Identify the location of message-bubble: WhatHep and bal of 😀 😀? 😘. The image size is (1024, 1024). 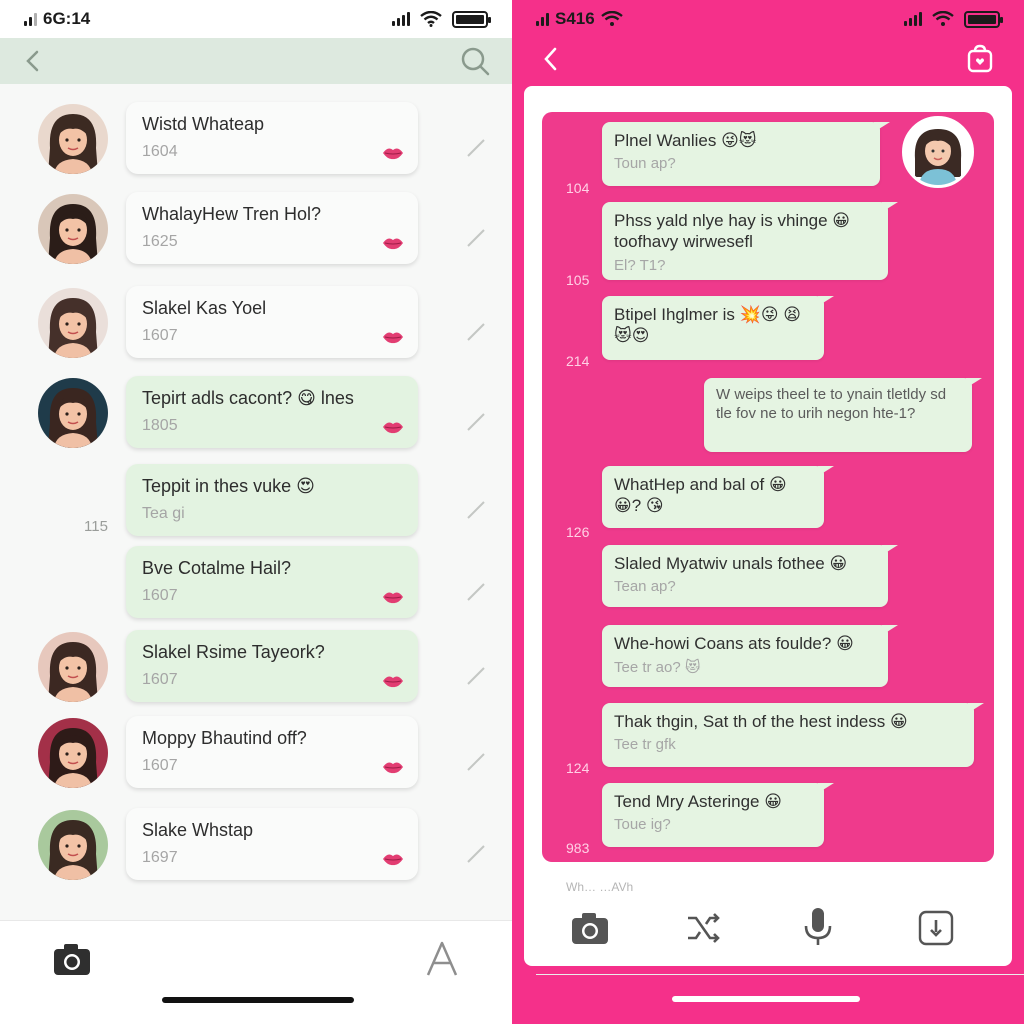
(718, 497).